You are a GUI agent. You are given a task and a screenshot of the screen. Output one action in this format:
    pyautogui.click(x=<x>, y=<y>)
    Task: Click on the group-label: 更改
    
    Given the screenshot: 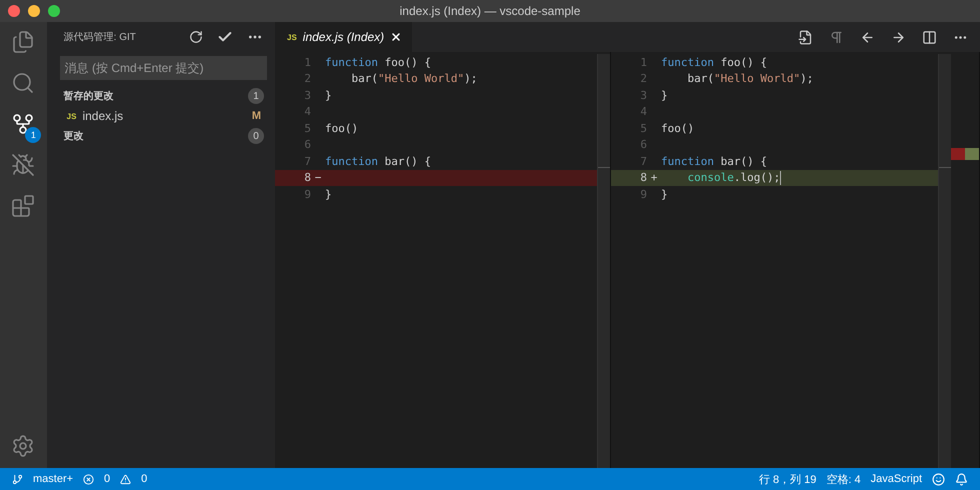 What is the action you would take?
    pyautogui.click(x=156, y=136)
    